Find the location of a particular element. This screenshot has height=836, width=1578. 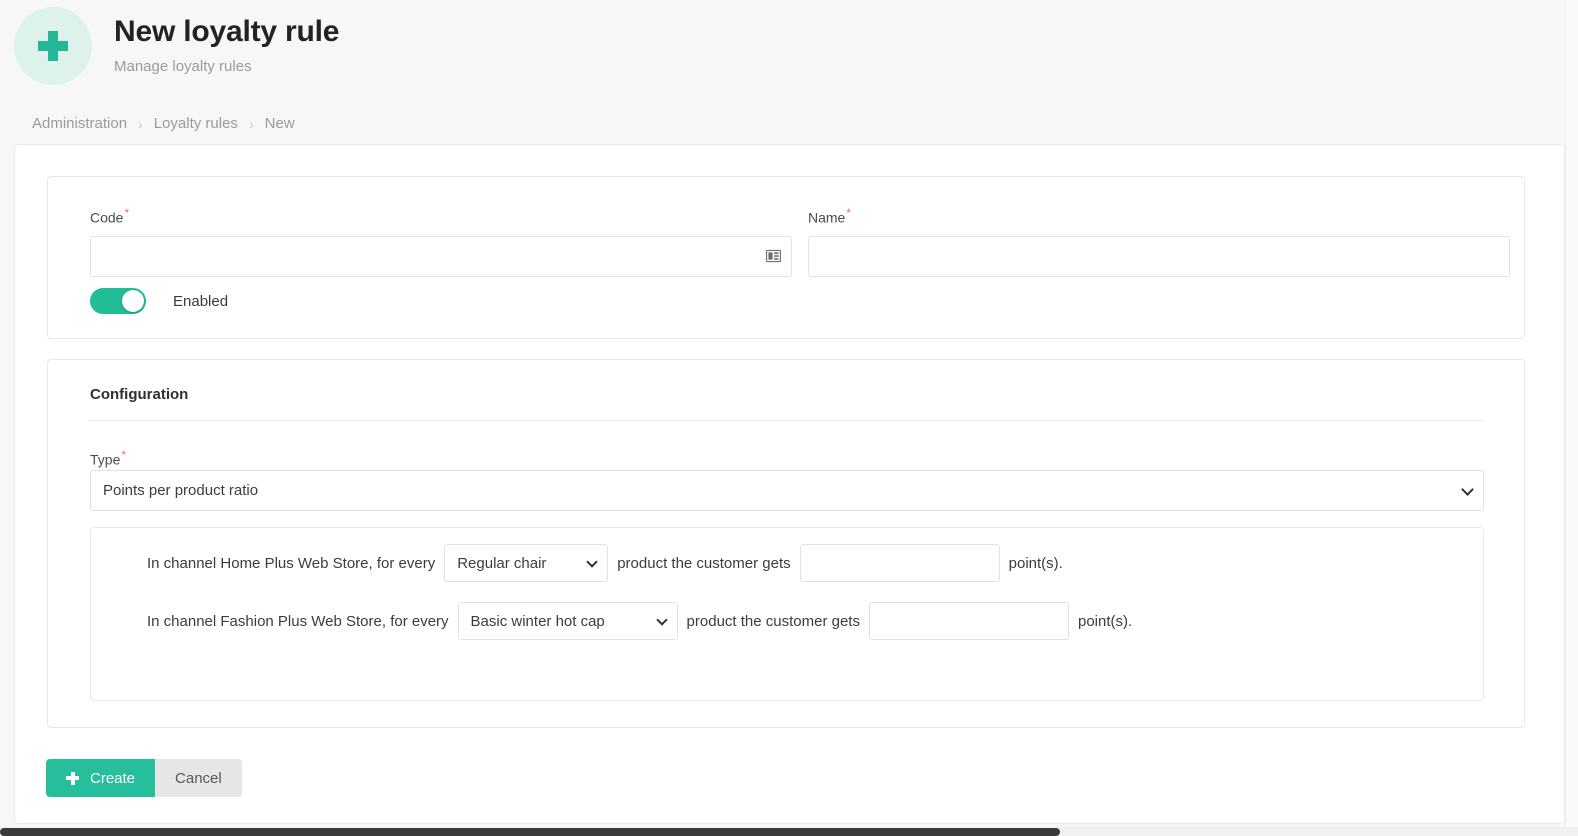

name-label-text: Name is located at coordinates (827, 217).